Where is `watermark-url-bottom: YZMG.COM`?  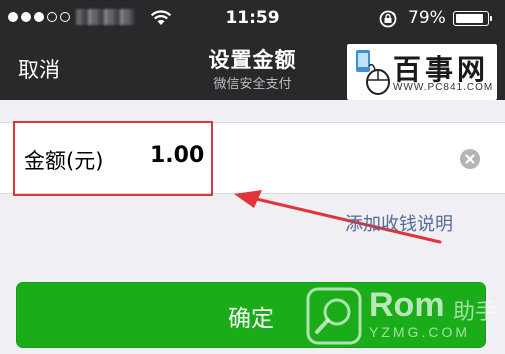
watermark-url-bottom: YZMG.COM is located at coordinates (419, 332).